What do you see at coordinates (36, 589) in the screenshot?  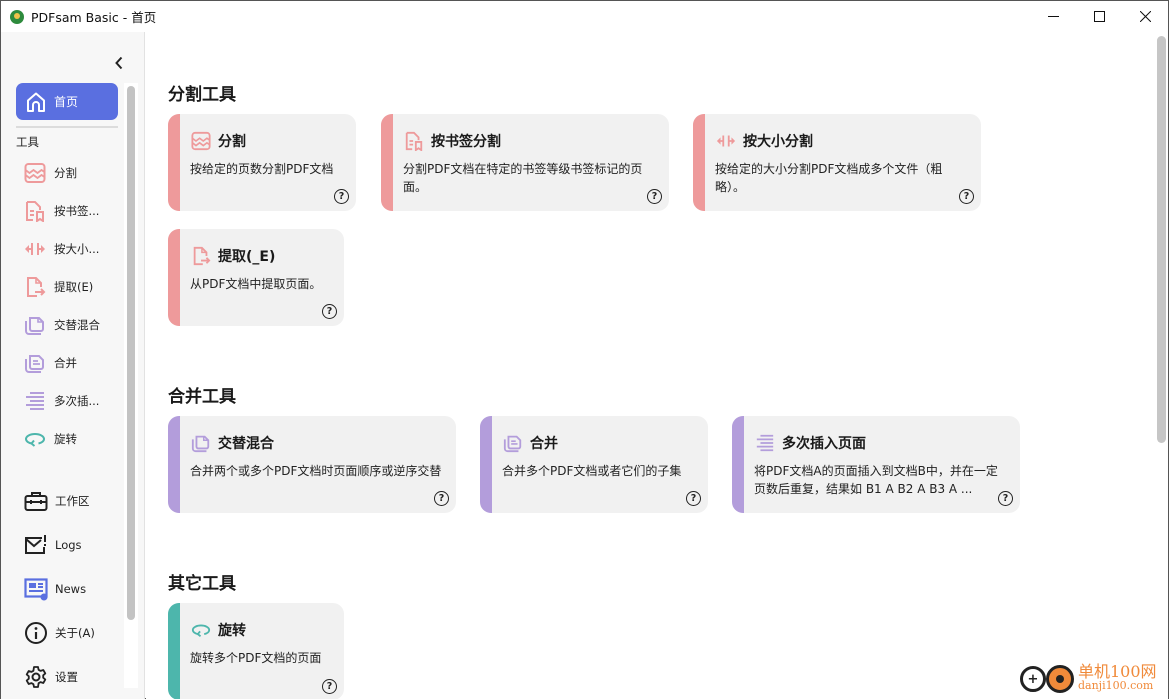 I see `news-icon` at bounding box center [36, 589].